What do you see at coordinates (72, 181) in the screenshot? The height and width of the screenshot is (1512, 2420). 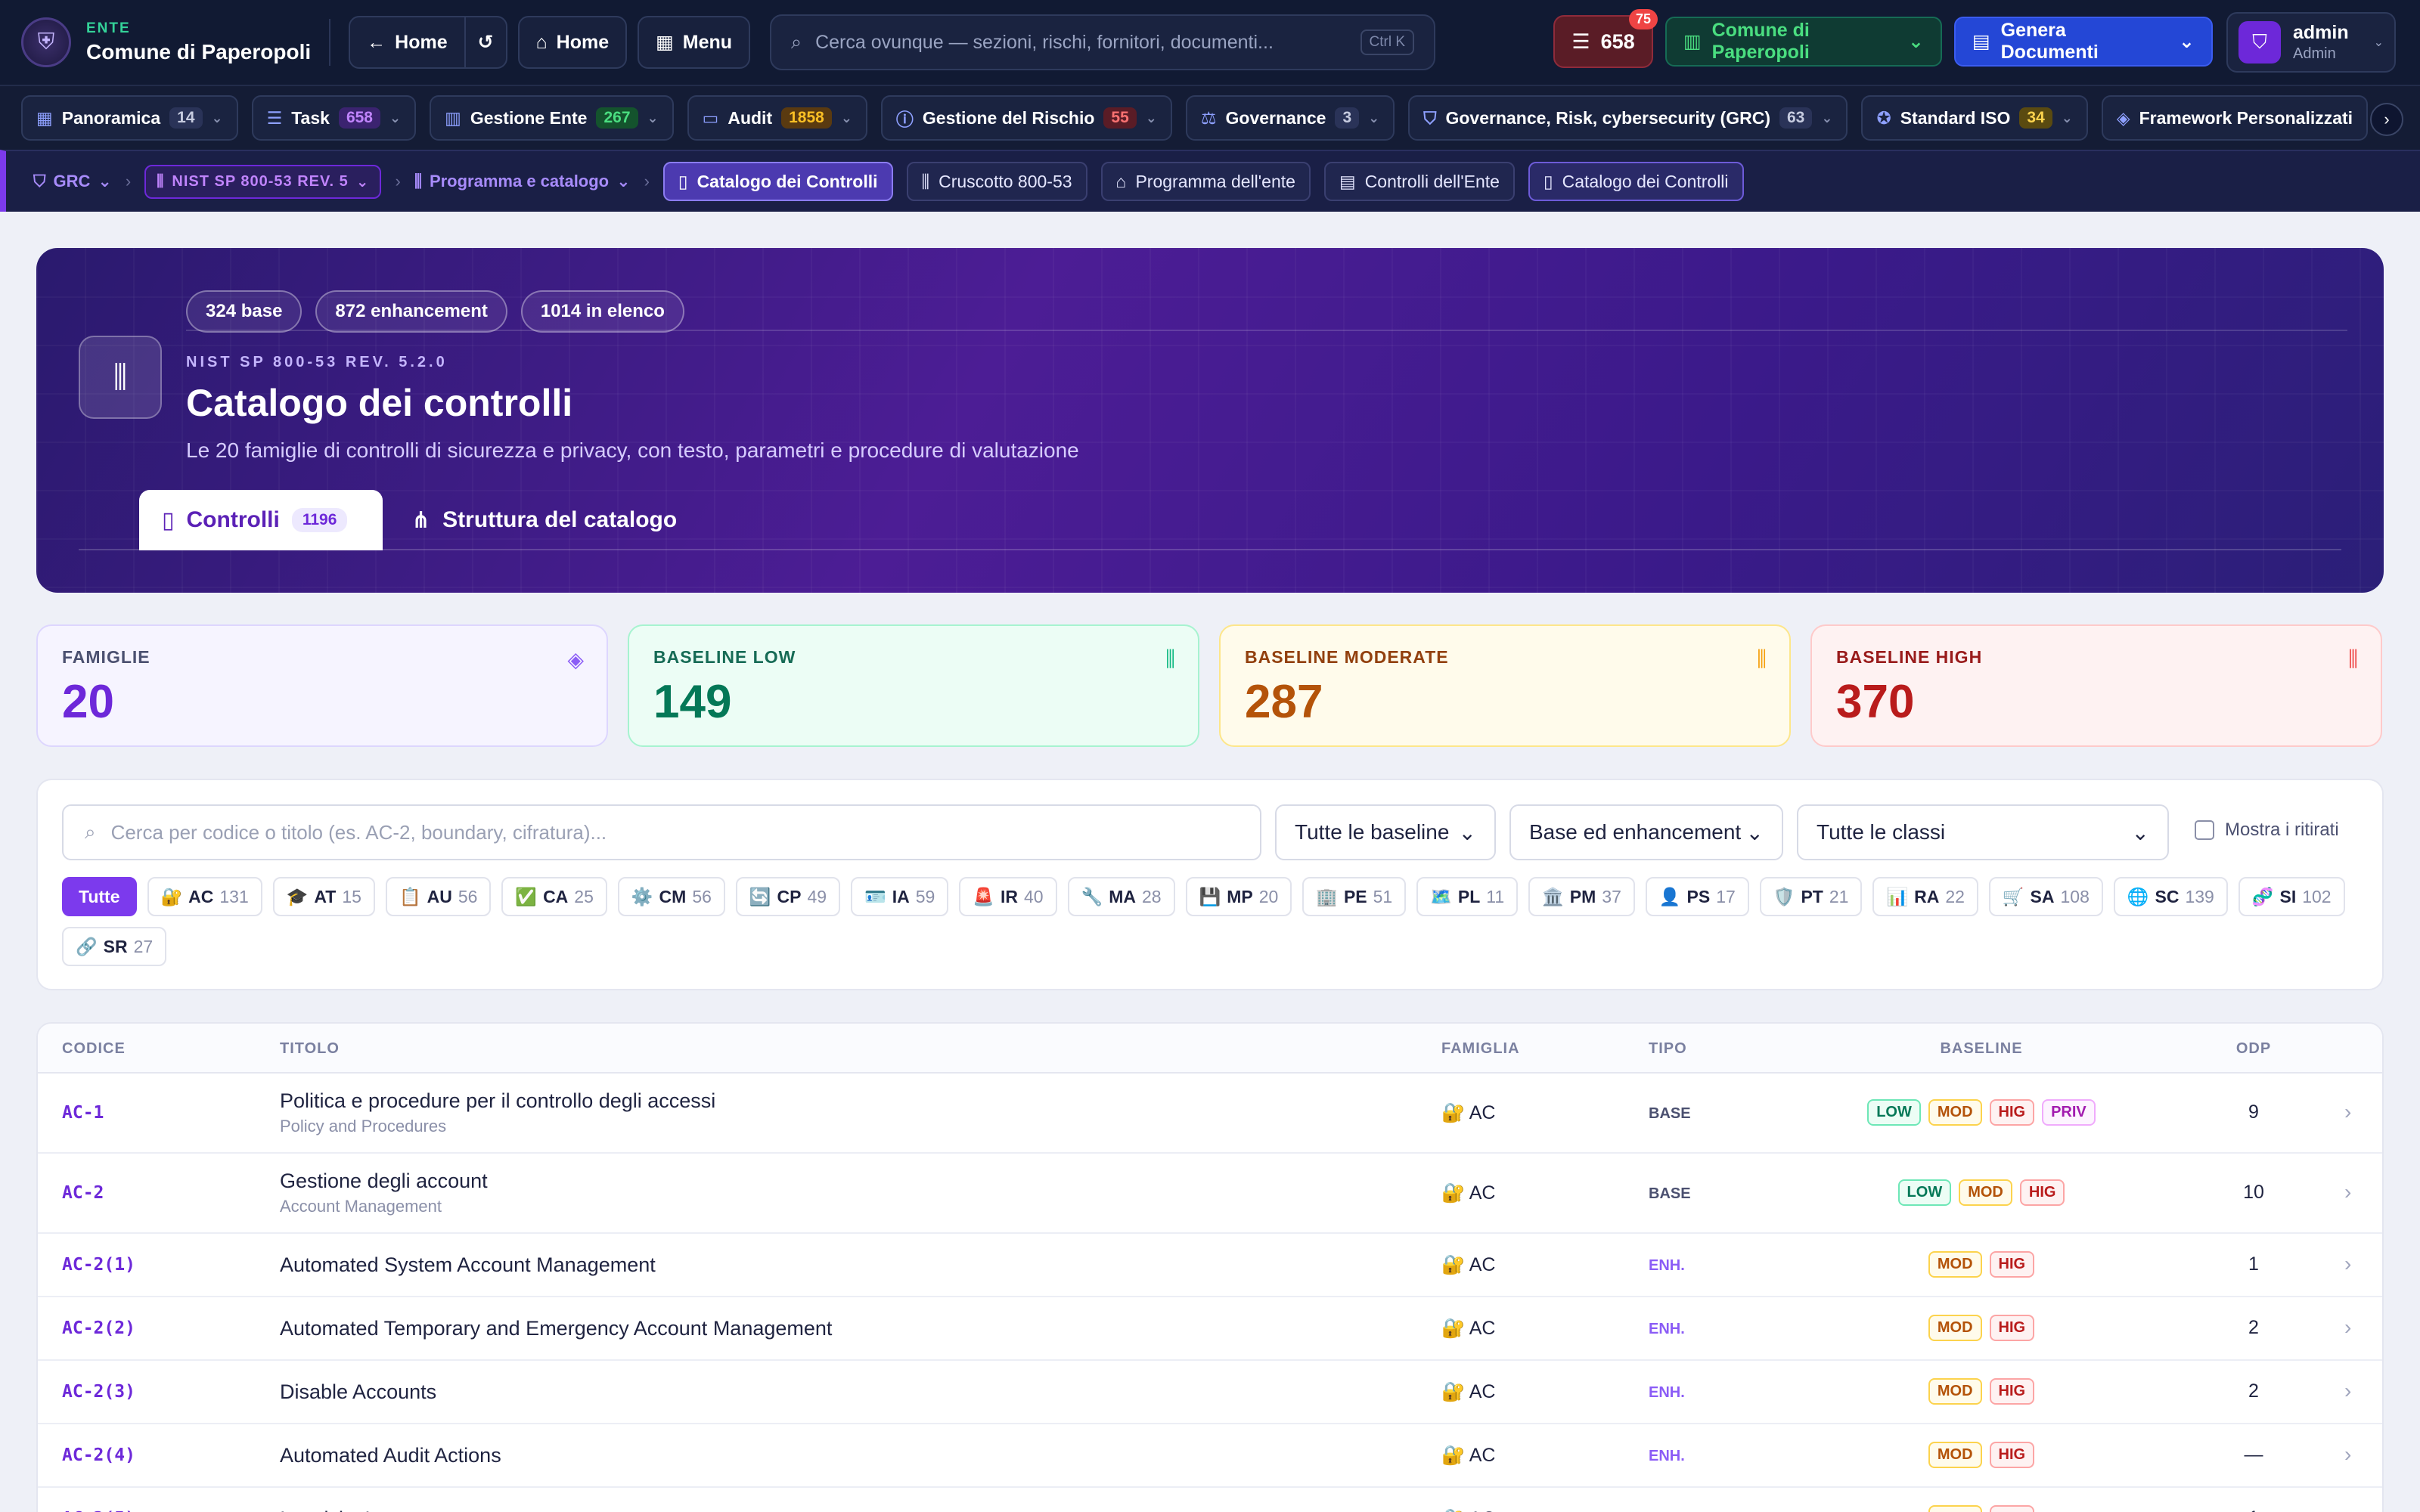 I see `breadcrumb-grc: ⛉ GRC ⌄` at bounding box center [72, 181].